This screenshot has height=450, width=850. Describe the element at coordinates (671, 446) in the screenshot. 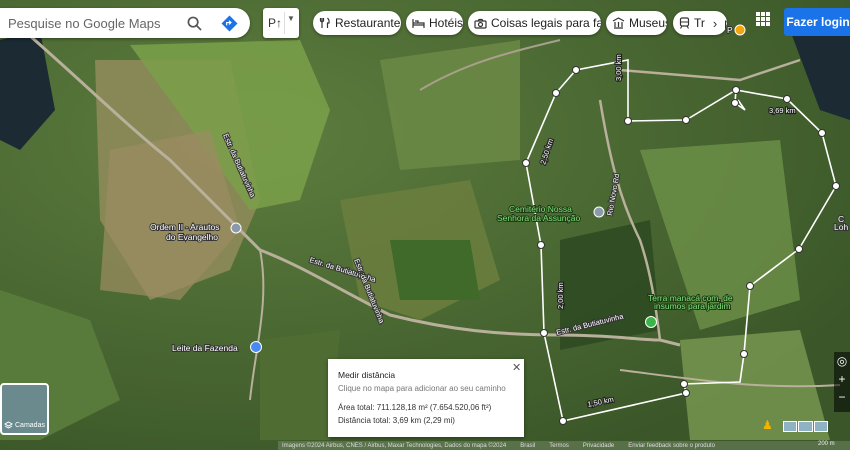

I see `attribution-feedback: Enviar feedback sobre o produto` at that location.